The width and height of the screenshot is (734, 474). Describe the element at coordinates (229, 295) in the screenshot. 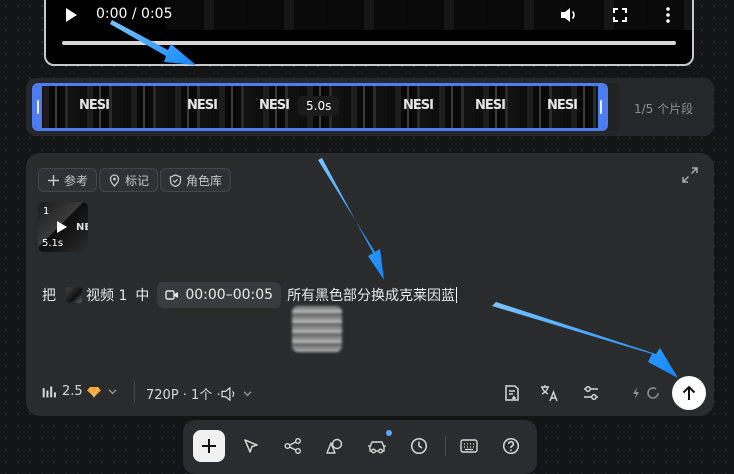

I see `time-range-label: 00:00–00:05` at that location.